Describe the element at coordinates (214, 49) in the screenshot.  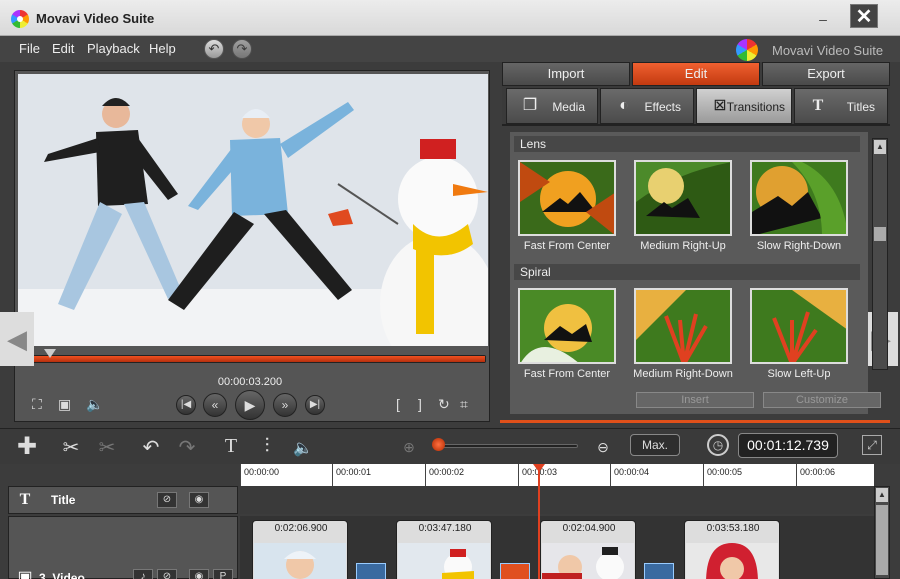
I see `undo-icon: ↶` at that location.